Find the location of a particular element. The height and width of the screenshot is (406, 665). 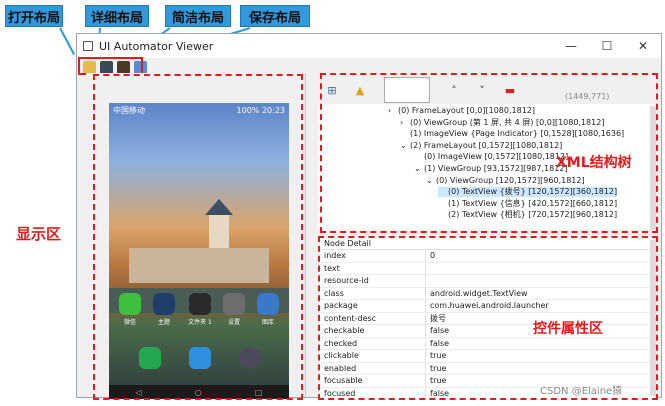

title-bar: UI Automator Viewer — ☐ ✕ is located at coordinates (369, 46).